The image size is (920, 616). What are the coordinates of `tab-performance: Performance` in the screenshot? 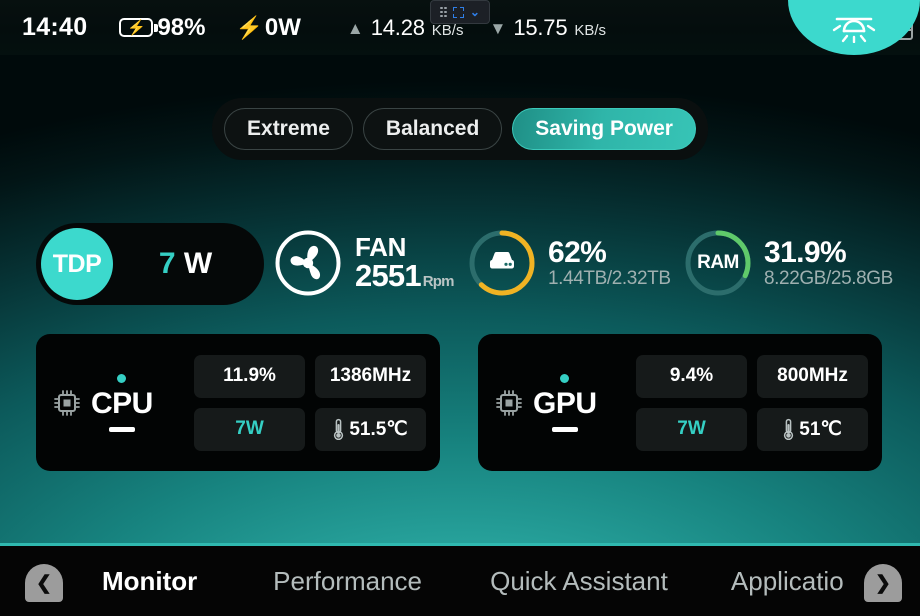 It's located at (381, 581).